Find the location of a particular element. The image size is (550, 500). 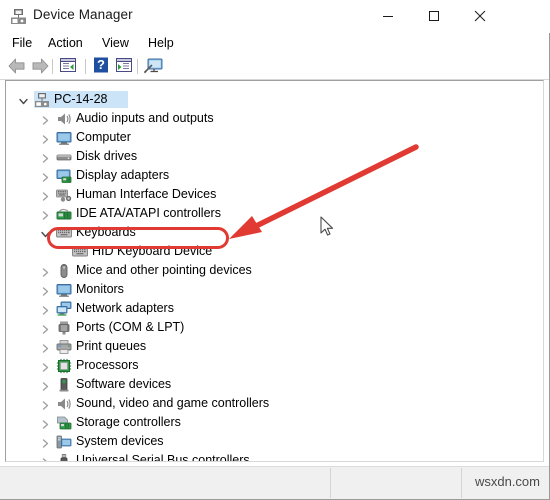

mouse-icon is located at coordinates (64, 271).